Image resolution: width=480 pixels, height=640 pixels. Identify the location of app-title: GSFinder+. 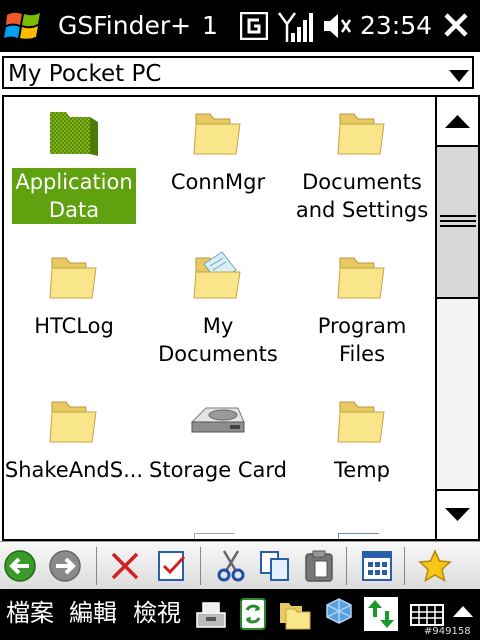
(125, 25).